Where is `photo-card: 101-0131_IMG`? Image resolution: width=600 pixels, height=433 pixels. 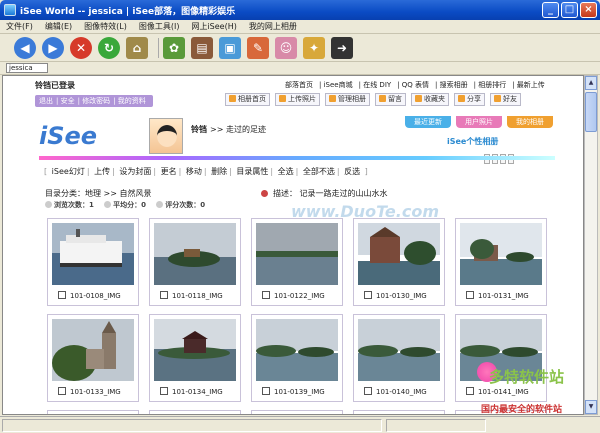 photo-card: 101-0131_IMG is located at coordinates (501, 262).